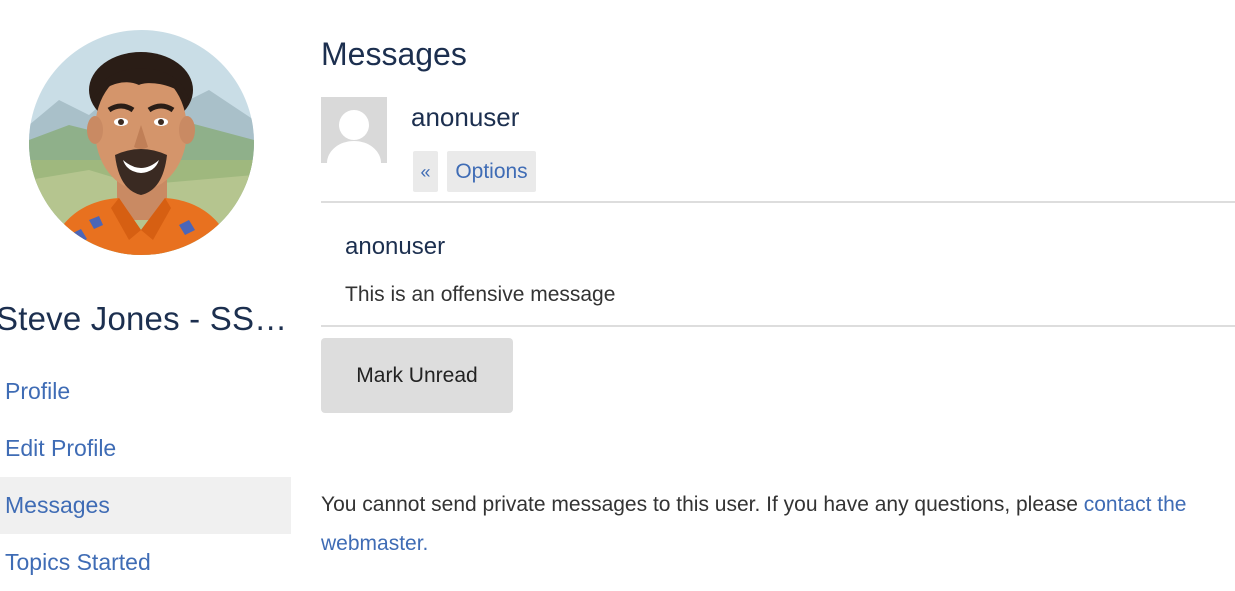 The width and height of the screenshot is (1235, 591). I want to click on options-button: Options, so click(491, 171).